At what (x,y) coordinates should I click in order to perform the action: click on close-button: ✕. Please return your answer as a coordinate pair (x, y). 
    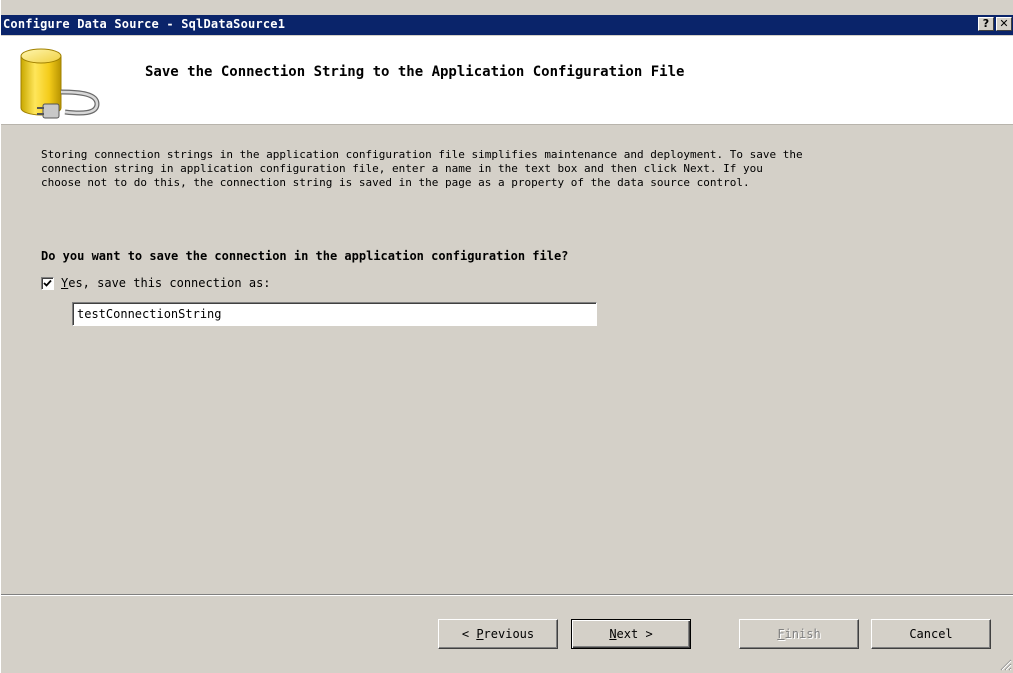
    Looking at the image, I should click on (1004, 24).